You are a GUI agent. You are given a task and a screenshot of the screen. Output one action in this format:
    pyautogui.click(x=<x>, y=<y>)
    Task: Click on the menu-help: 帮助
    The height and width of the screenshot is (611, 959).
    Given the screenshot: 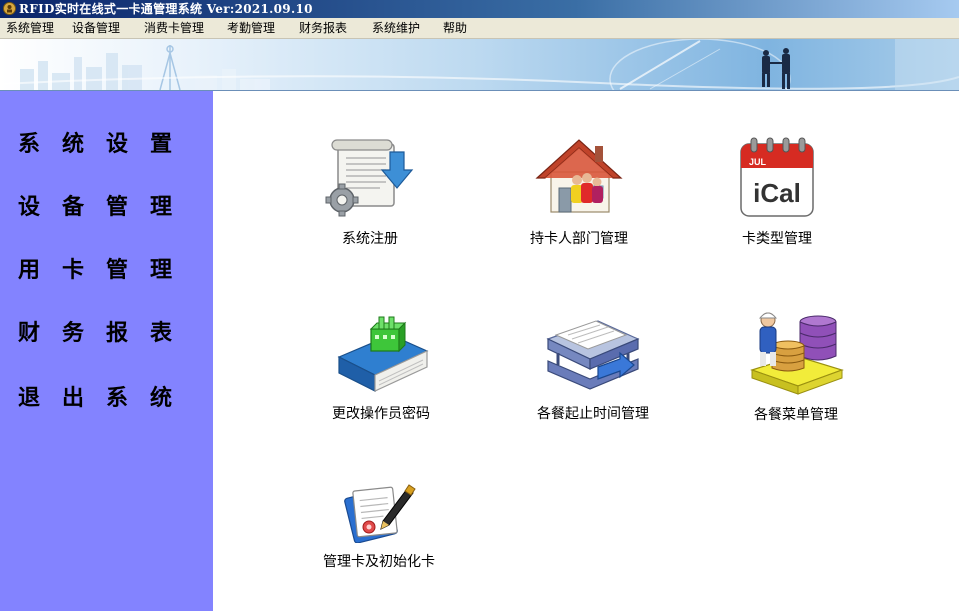 What is the action you would take?
    pyautogui.click(x=455, y=28)
    